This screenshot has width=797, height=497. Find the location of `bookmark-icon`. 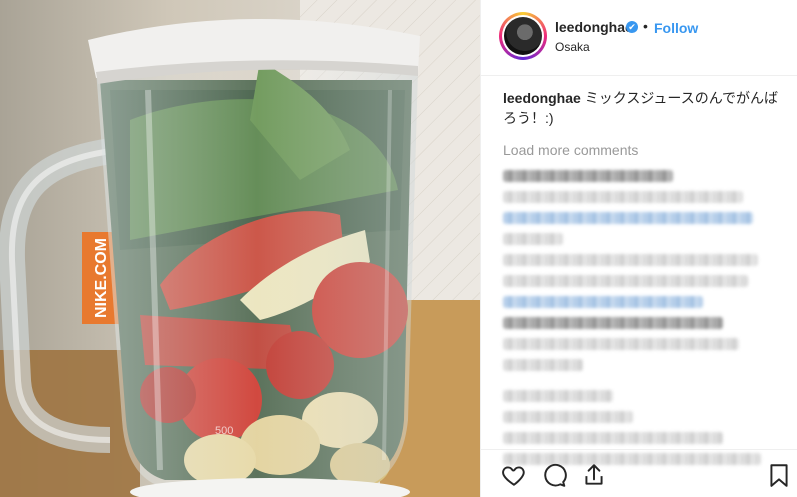

bookmark-icon is located at coordinates (779, 475).